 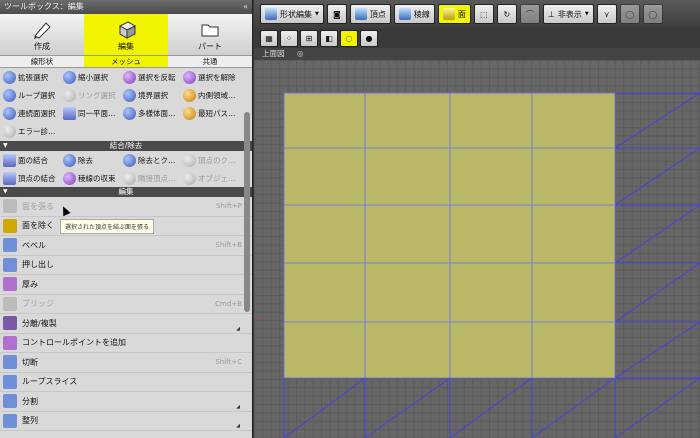 I want to click on refresh-button: ↻, so click(x=506, y=14).